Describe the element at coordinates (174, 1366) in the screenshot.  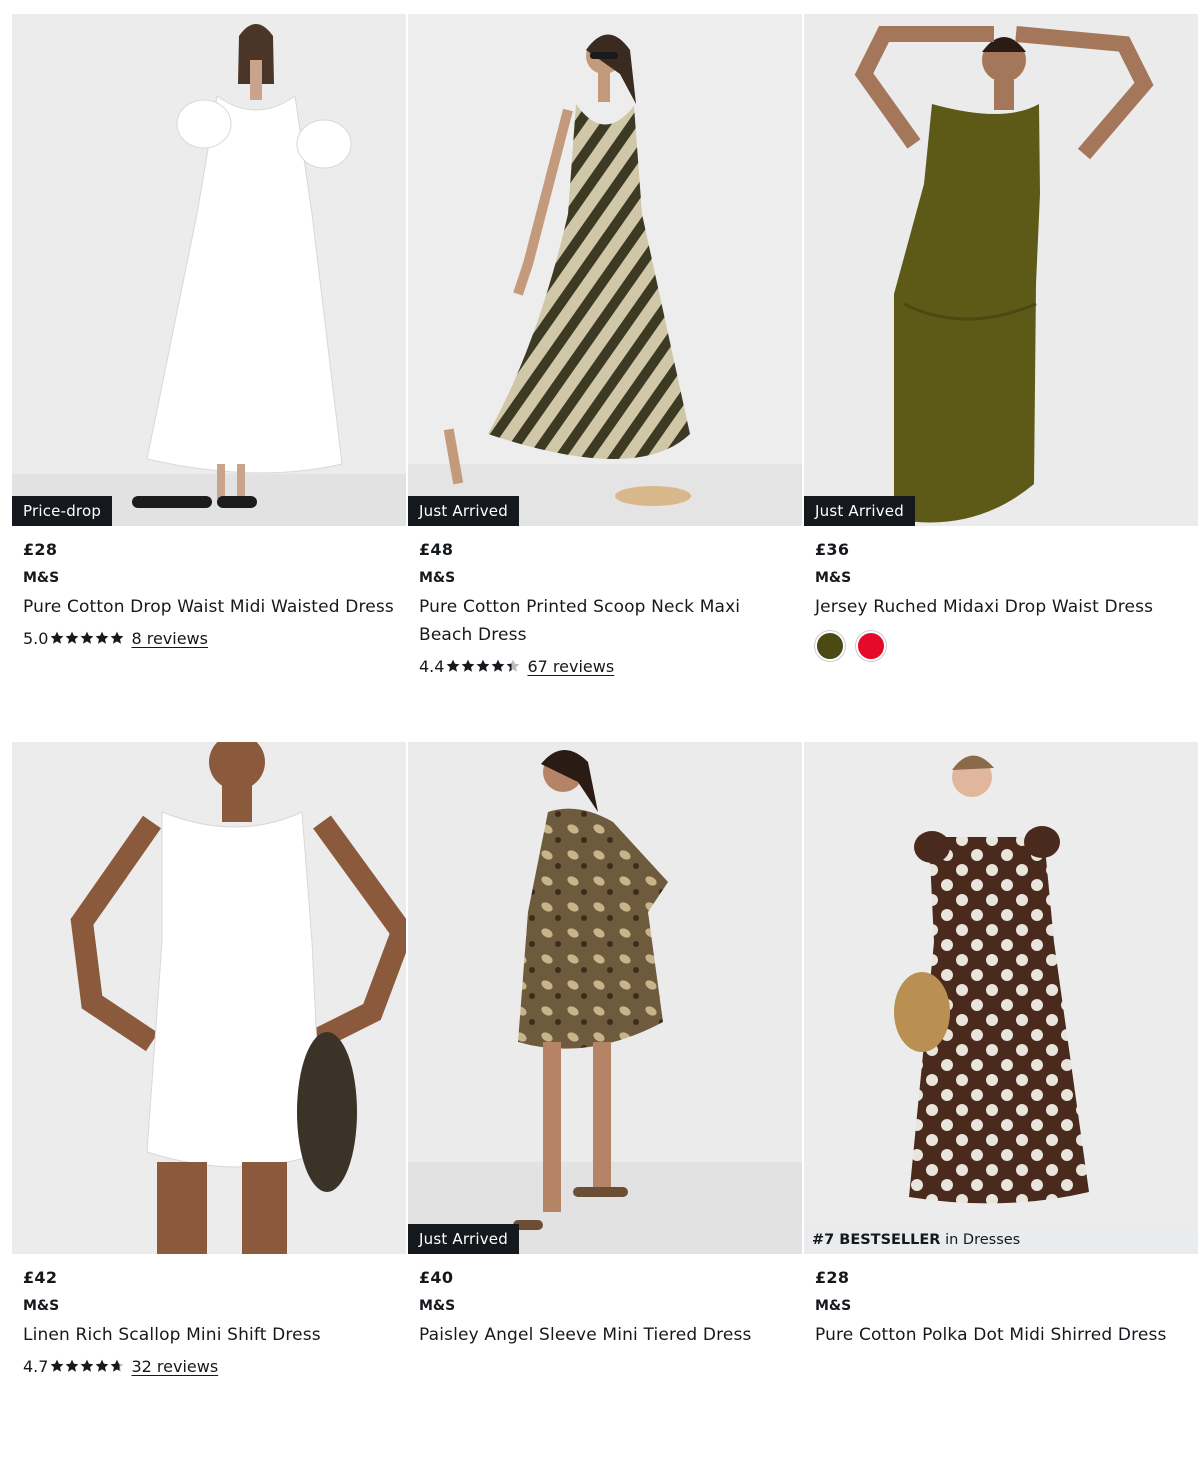
I see `reviews-link: 32 reviews` at that location.